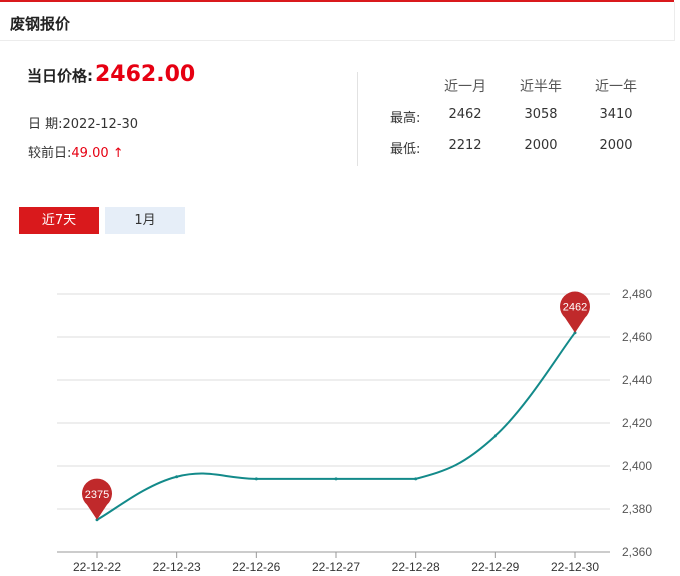 This screenshot has width=680, height=576. What do you see at coordinates (637, 380) in the screenshot?
I see `y-tick-label: 2,440` at bounding box center [637, 380].